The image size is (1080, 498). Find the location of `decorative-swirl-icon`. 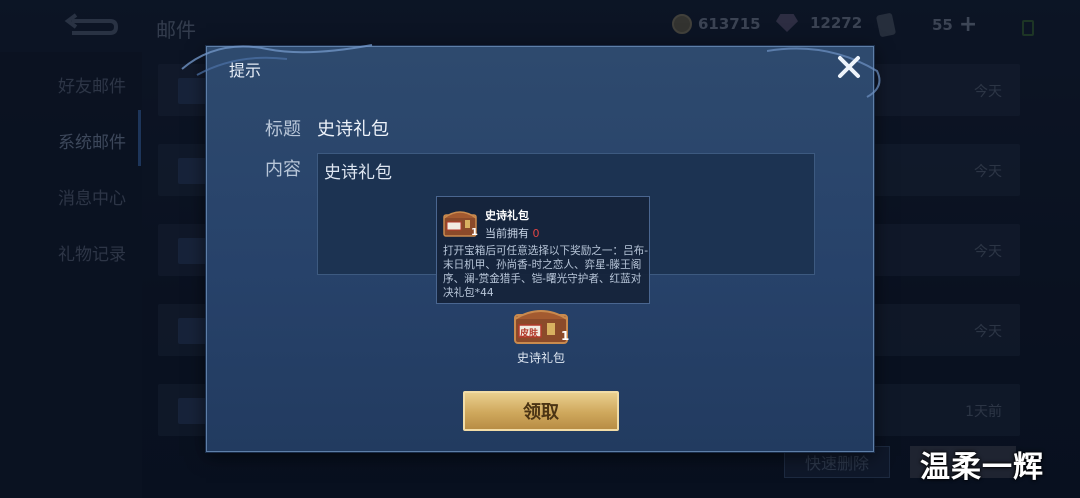

decorative-swirl-icon is located at coordinates (824, 72).